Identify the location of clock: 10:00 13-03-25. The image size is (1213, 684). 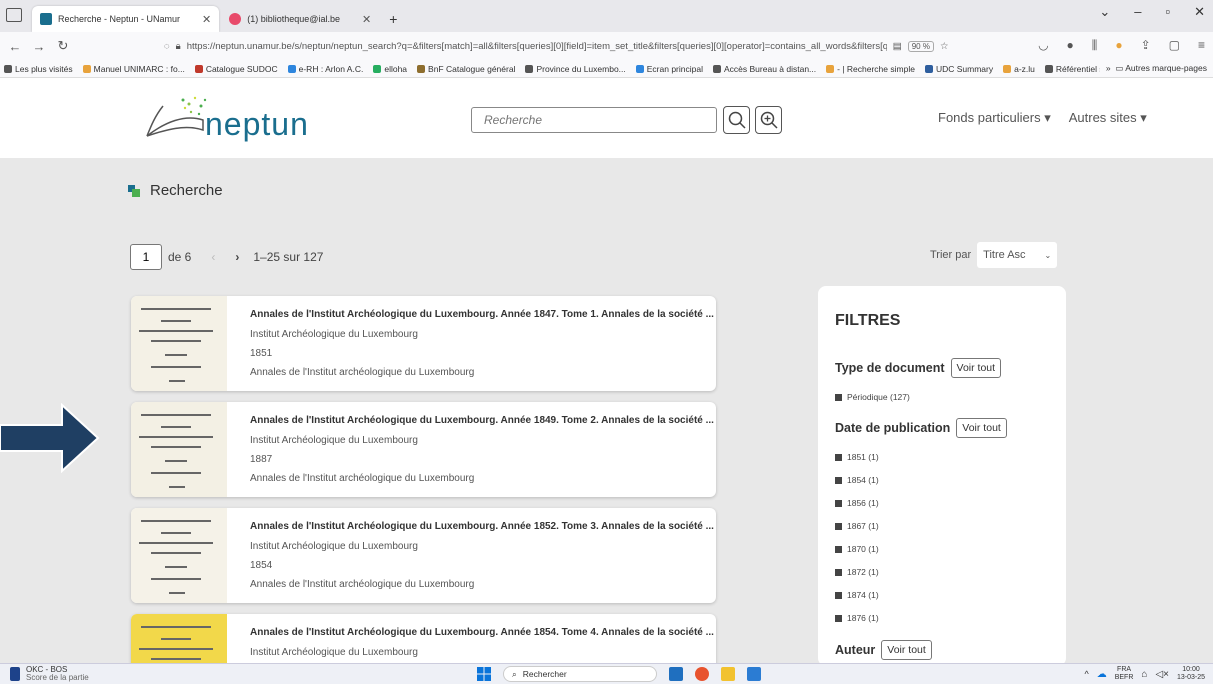
(1191, 674).